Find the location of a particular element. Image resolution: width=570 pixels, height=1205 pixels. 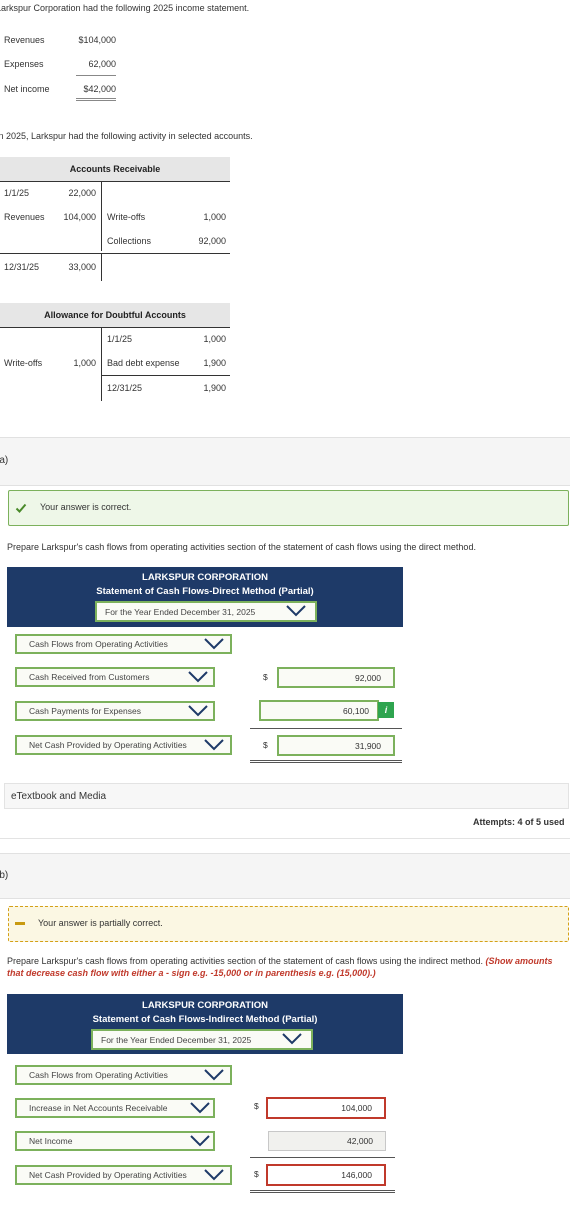

info-icon: i is located at coordinates (386, 710).